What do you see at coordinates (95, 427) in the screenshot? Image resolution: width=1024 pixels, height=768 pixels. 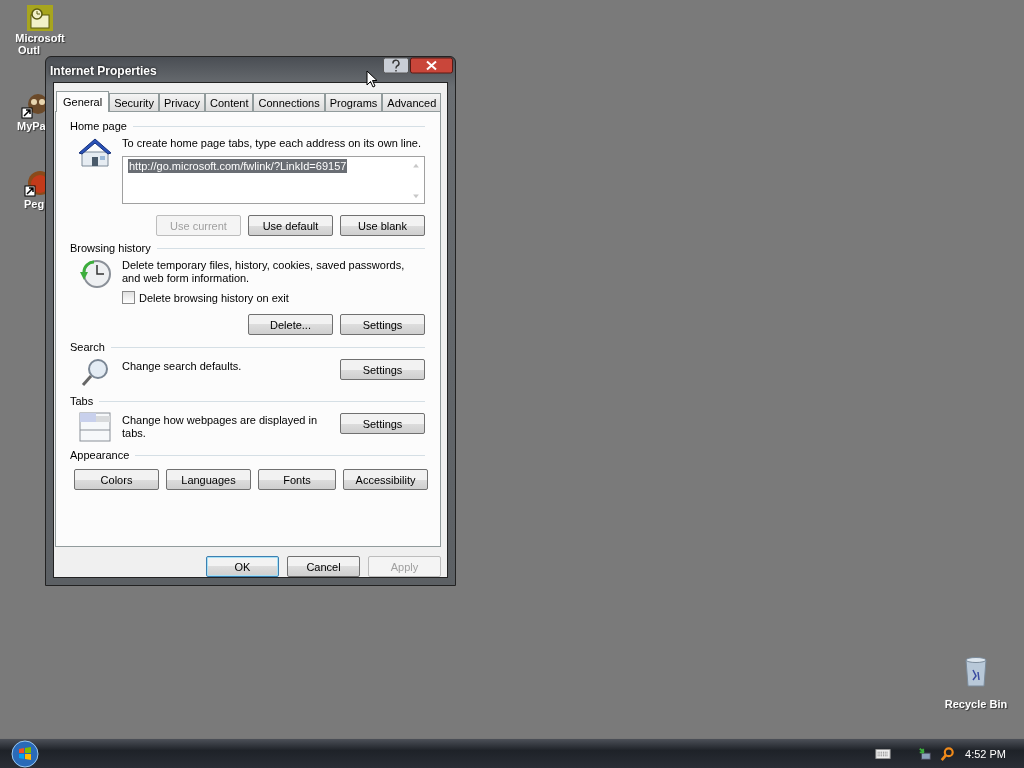 I see `tabs-window-icon` at bounding box center [95, 427].